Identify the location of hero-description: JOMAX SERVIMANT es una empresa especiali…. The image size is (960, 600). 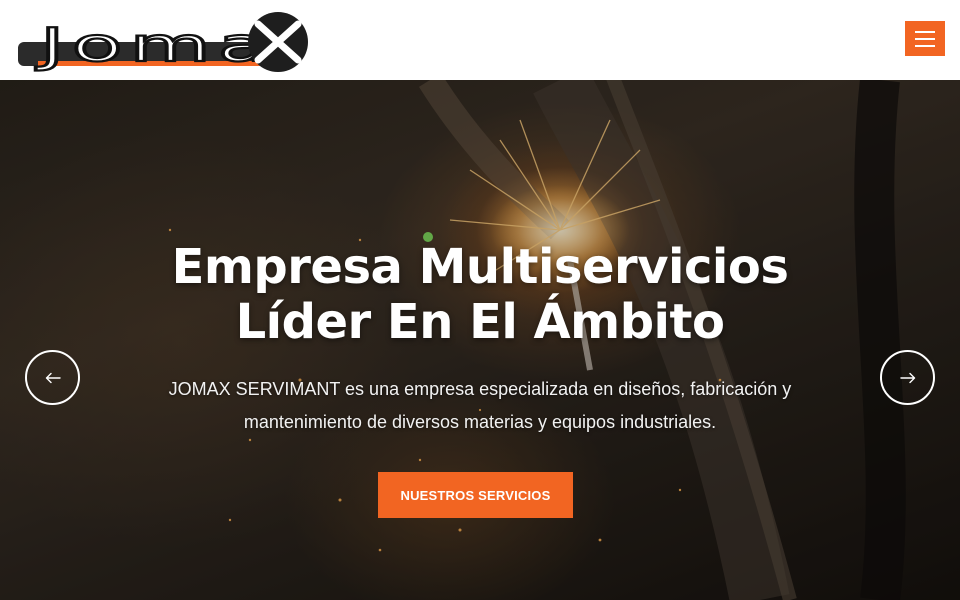
(480, 406).